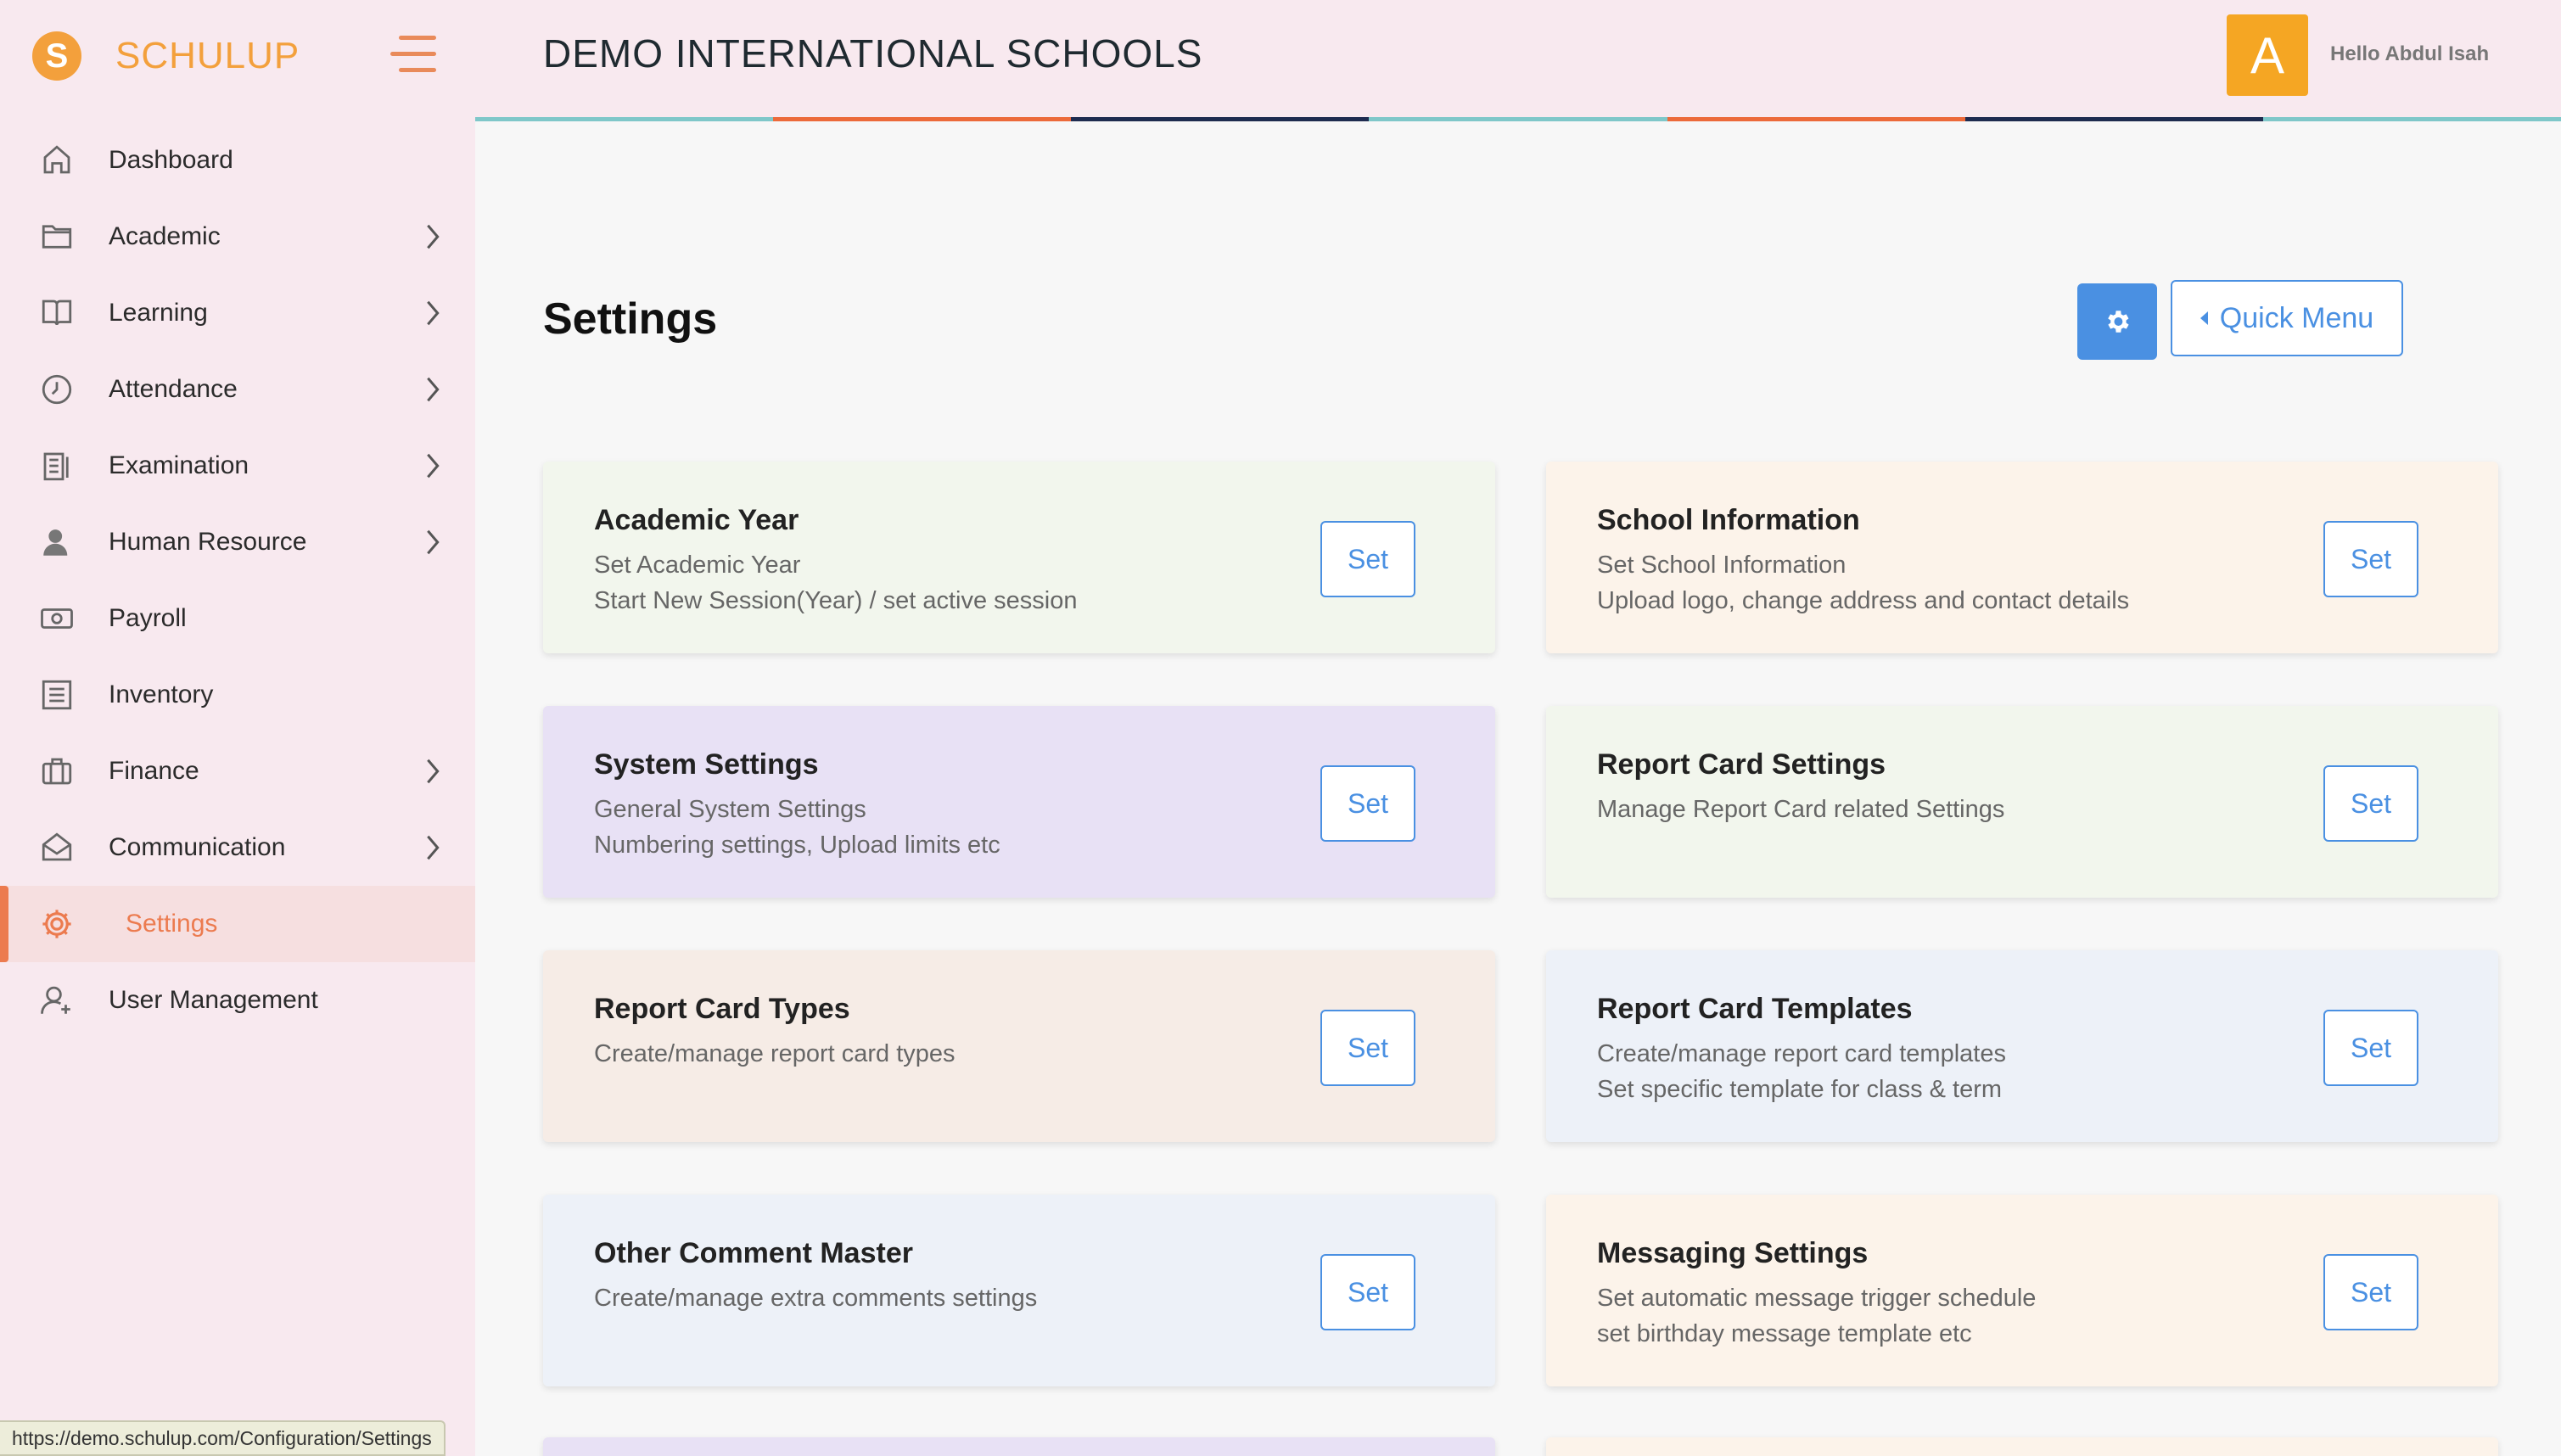 The height and width of the screenshot is (1456, 2561). I want to click on sidebar-item-label: Examination, so click(179, 465).